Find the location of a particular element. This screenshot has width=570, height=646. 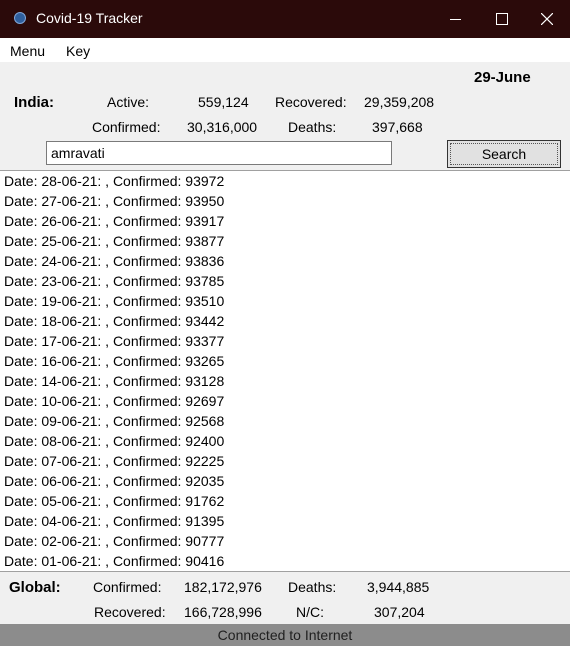

list-item: Date: 26-06-21: , Confirmed: 93917 is located at coordinates (285, 221).